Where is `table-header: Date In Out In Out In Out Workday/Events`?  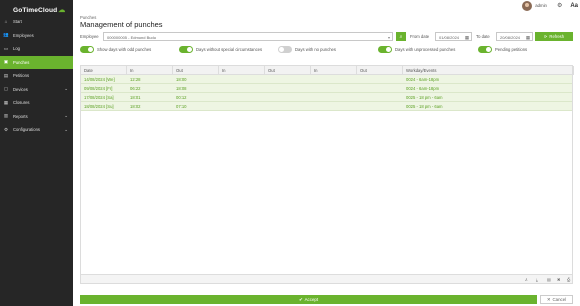 table-header: Date In Out In Out In Out Workday/Events is located at coordinates (327, 70).